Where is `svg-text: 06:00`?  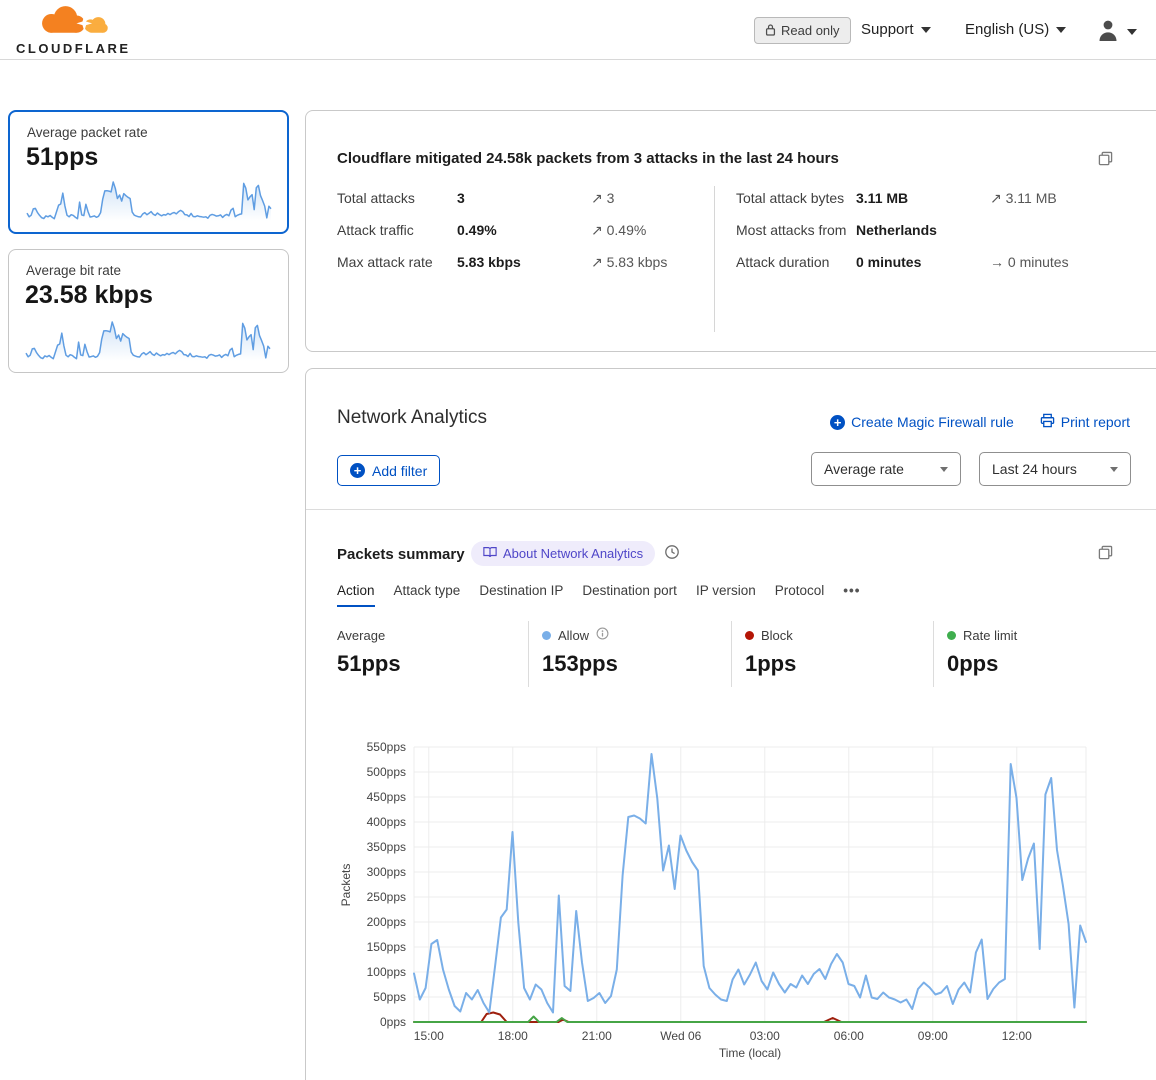
svg-text: 06:00 is located at coordinates (849, 1036).